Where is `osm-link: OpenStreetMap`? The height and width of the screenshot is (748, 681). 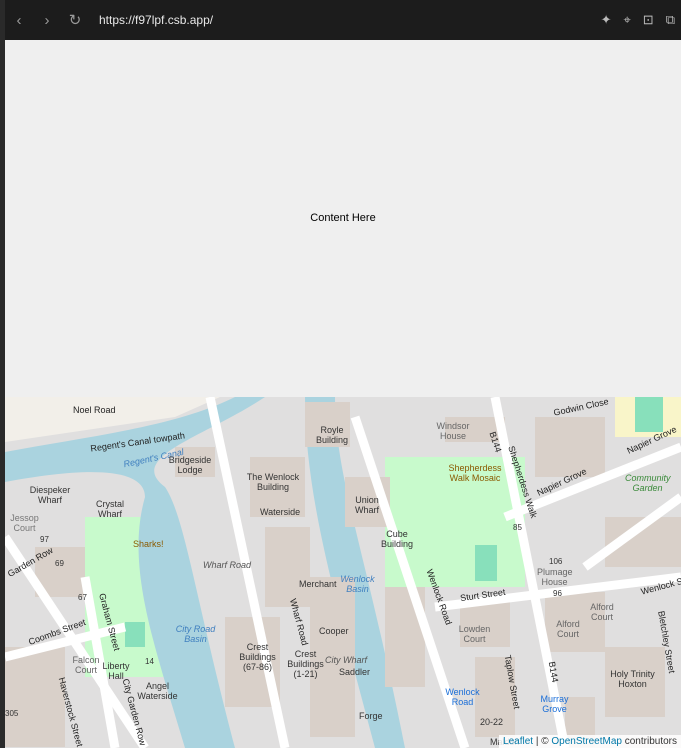 osm-link: OpenStreetMap is located at coordinates (586, 741).